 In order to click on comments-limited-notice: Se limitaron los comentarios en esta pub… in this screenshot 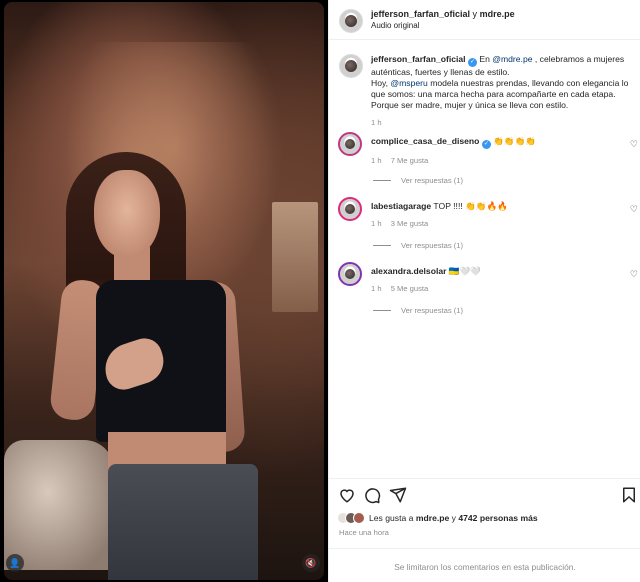, I will do `click(484, 565)`.